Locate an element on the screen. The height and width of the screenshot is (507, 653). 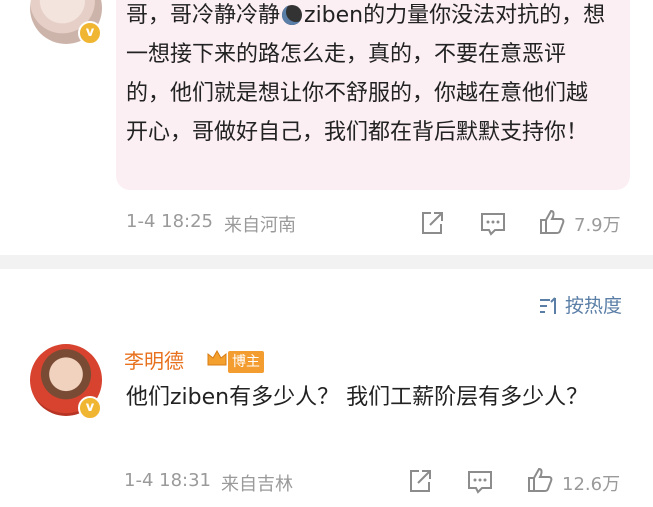
sort-by-hot: 按热度 is located at coordinates (593, 304).